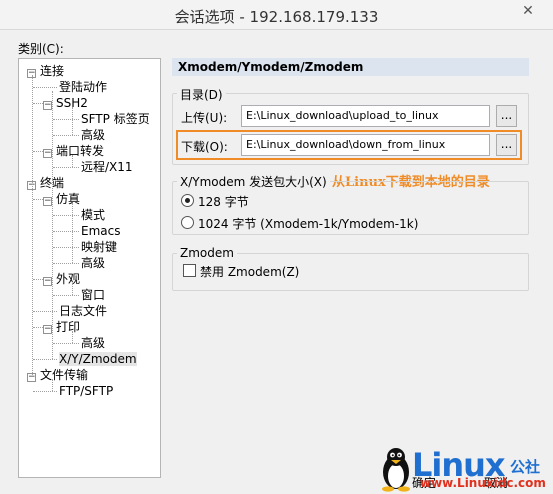 This screenshot has width=553, height=494. I want to click on disable-zmodem-label: 禁用 Zmodem(Z), so click(250, 272).